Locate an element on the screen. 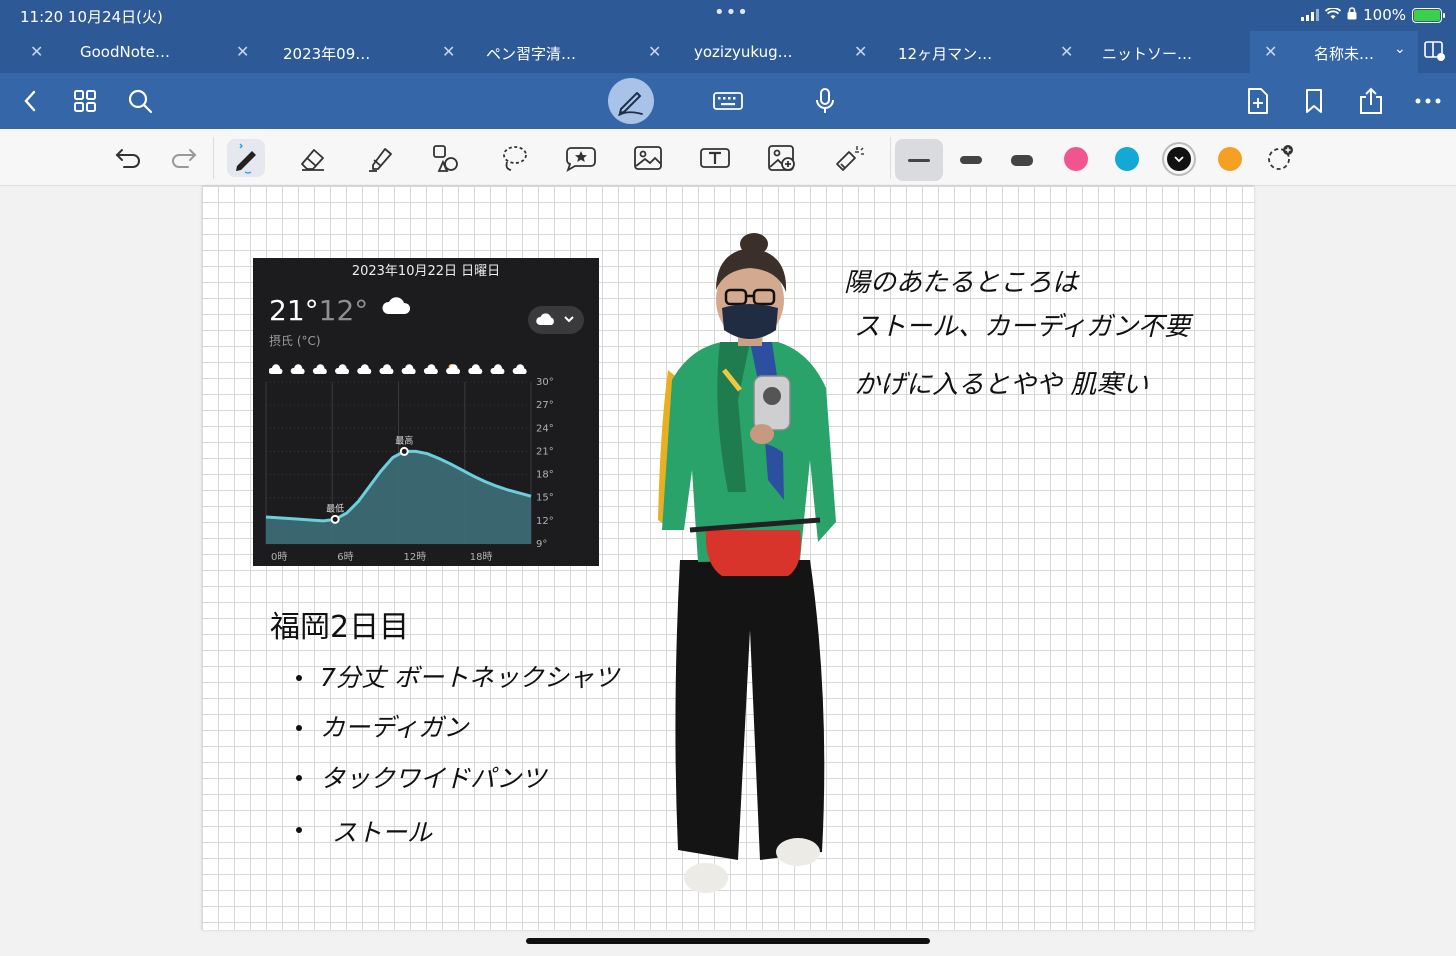  weather-date: 2023年10月22日 日曜日 is located at coordinates (426, 271).